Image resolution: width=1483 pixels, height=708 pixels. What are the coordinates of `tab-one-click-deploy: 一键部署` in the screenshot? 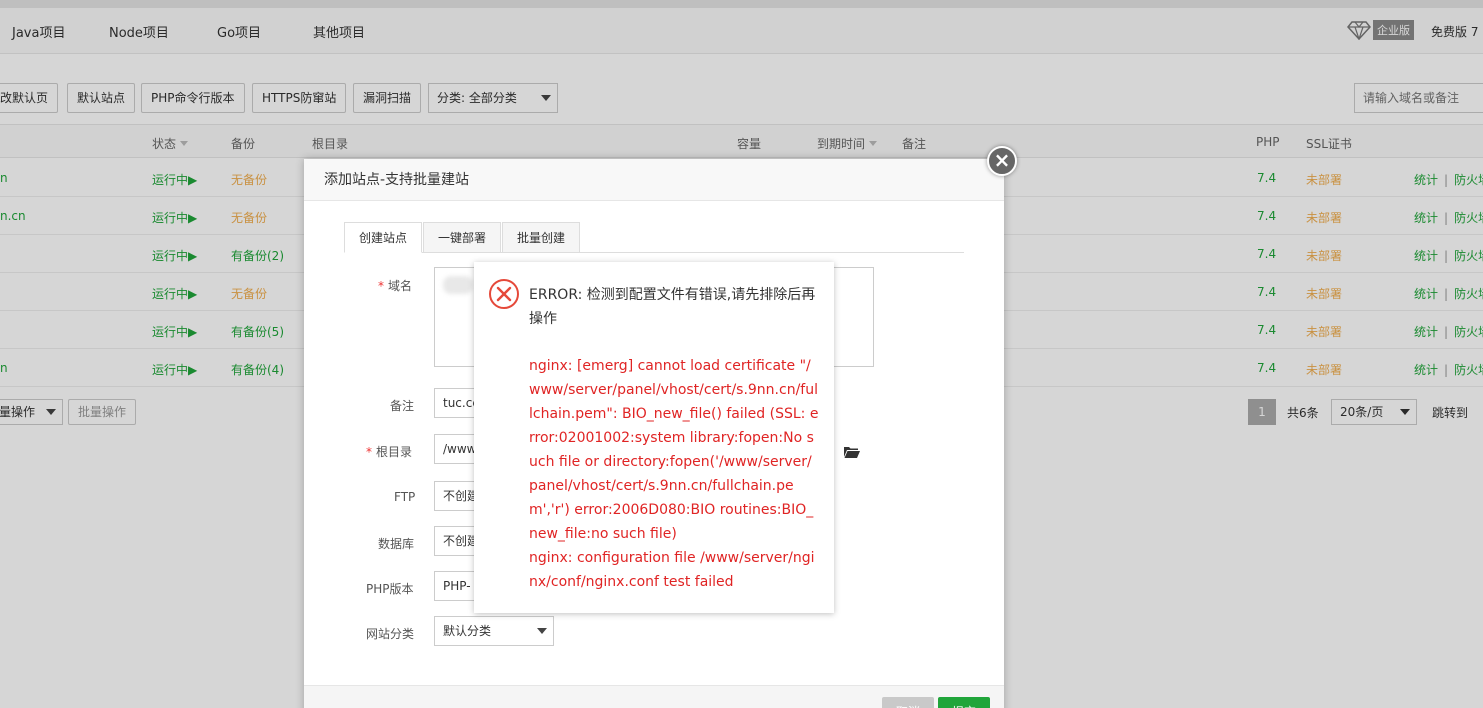 It's located at (462, 237).